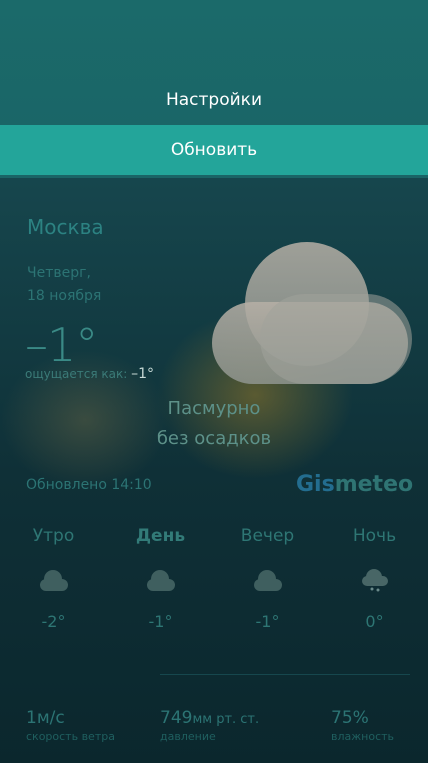  I want to click on divider, so click(285, 674).